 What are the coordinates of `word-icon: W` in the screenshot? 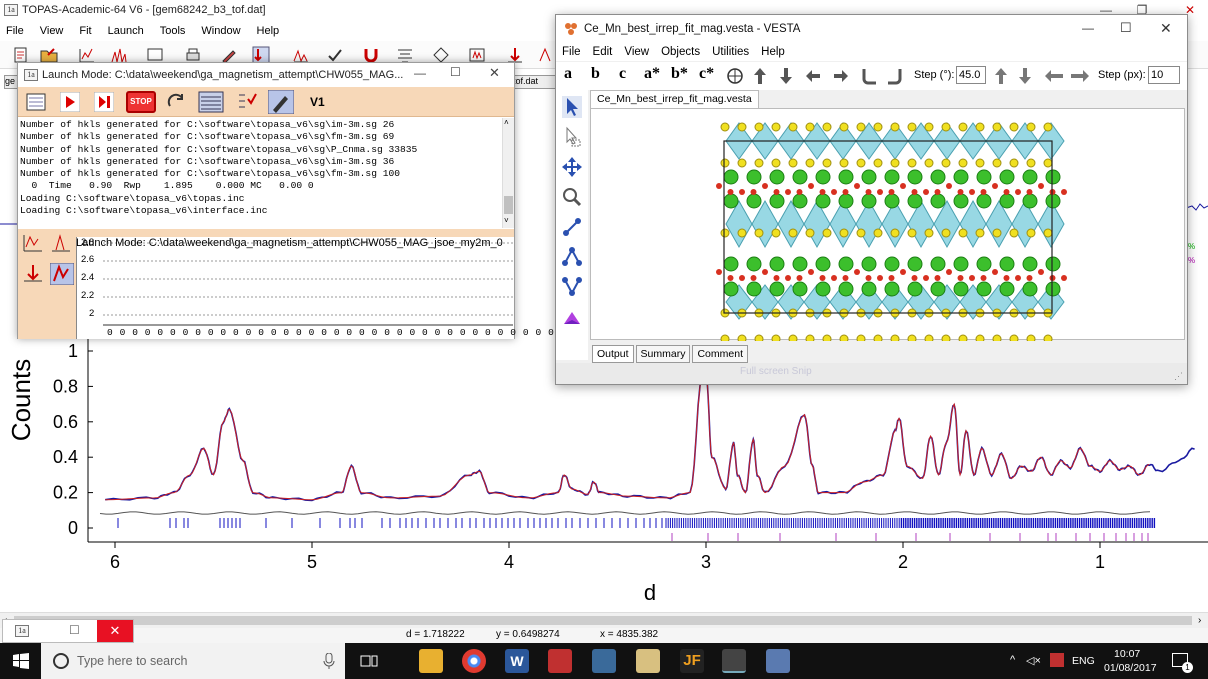 It's located at (517, 661).